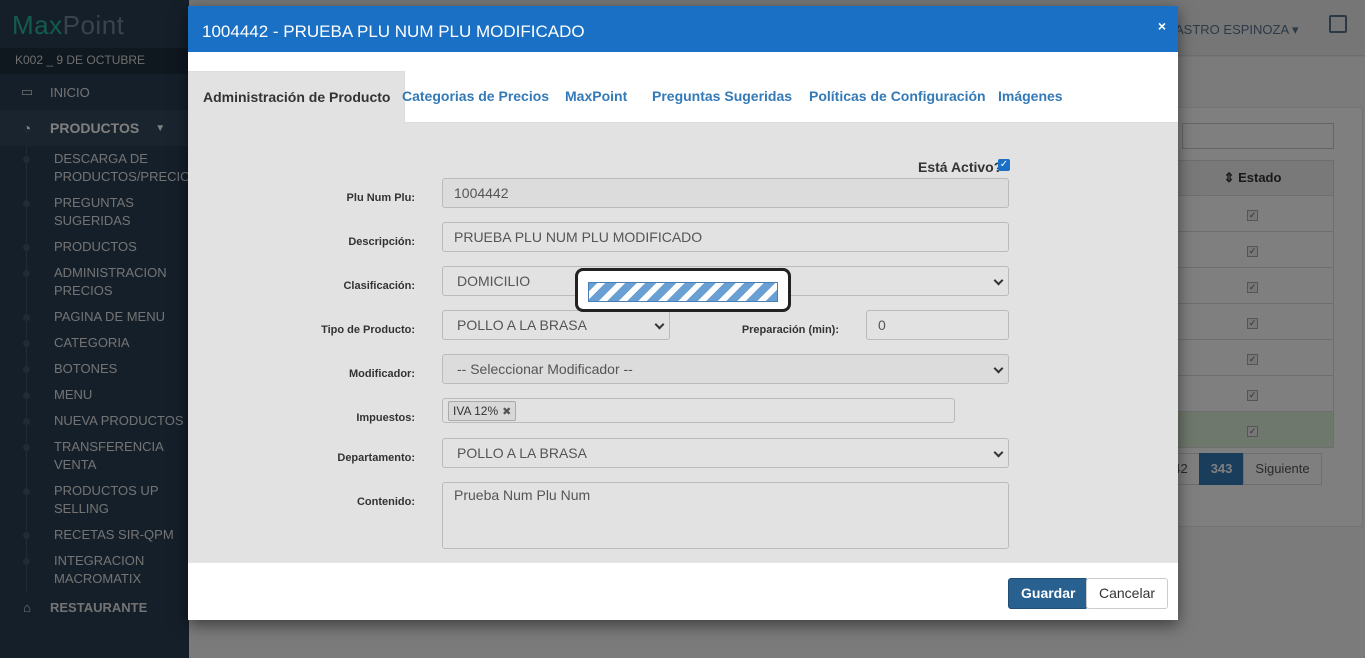 This screenshot has width=1365, height=658. I want to click on modificador-select: -- Seleccionar Modificador --, so click(725, 369).